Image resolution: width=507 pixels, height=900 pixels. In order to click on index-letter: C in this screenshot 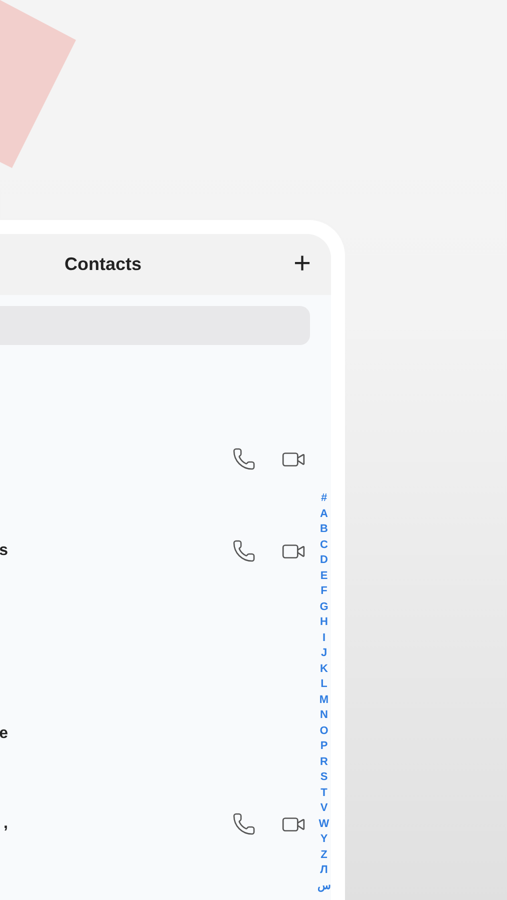, I will do `click(324, 545)`.